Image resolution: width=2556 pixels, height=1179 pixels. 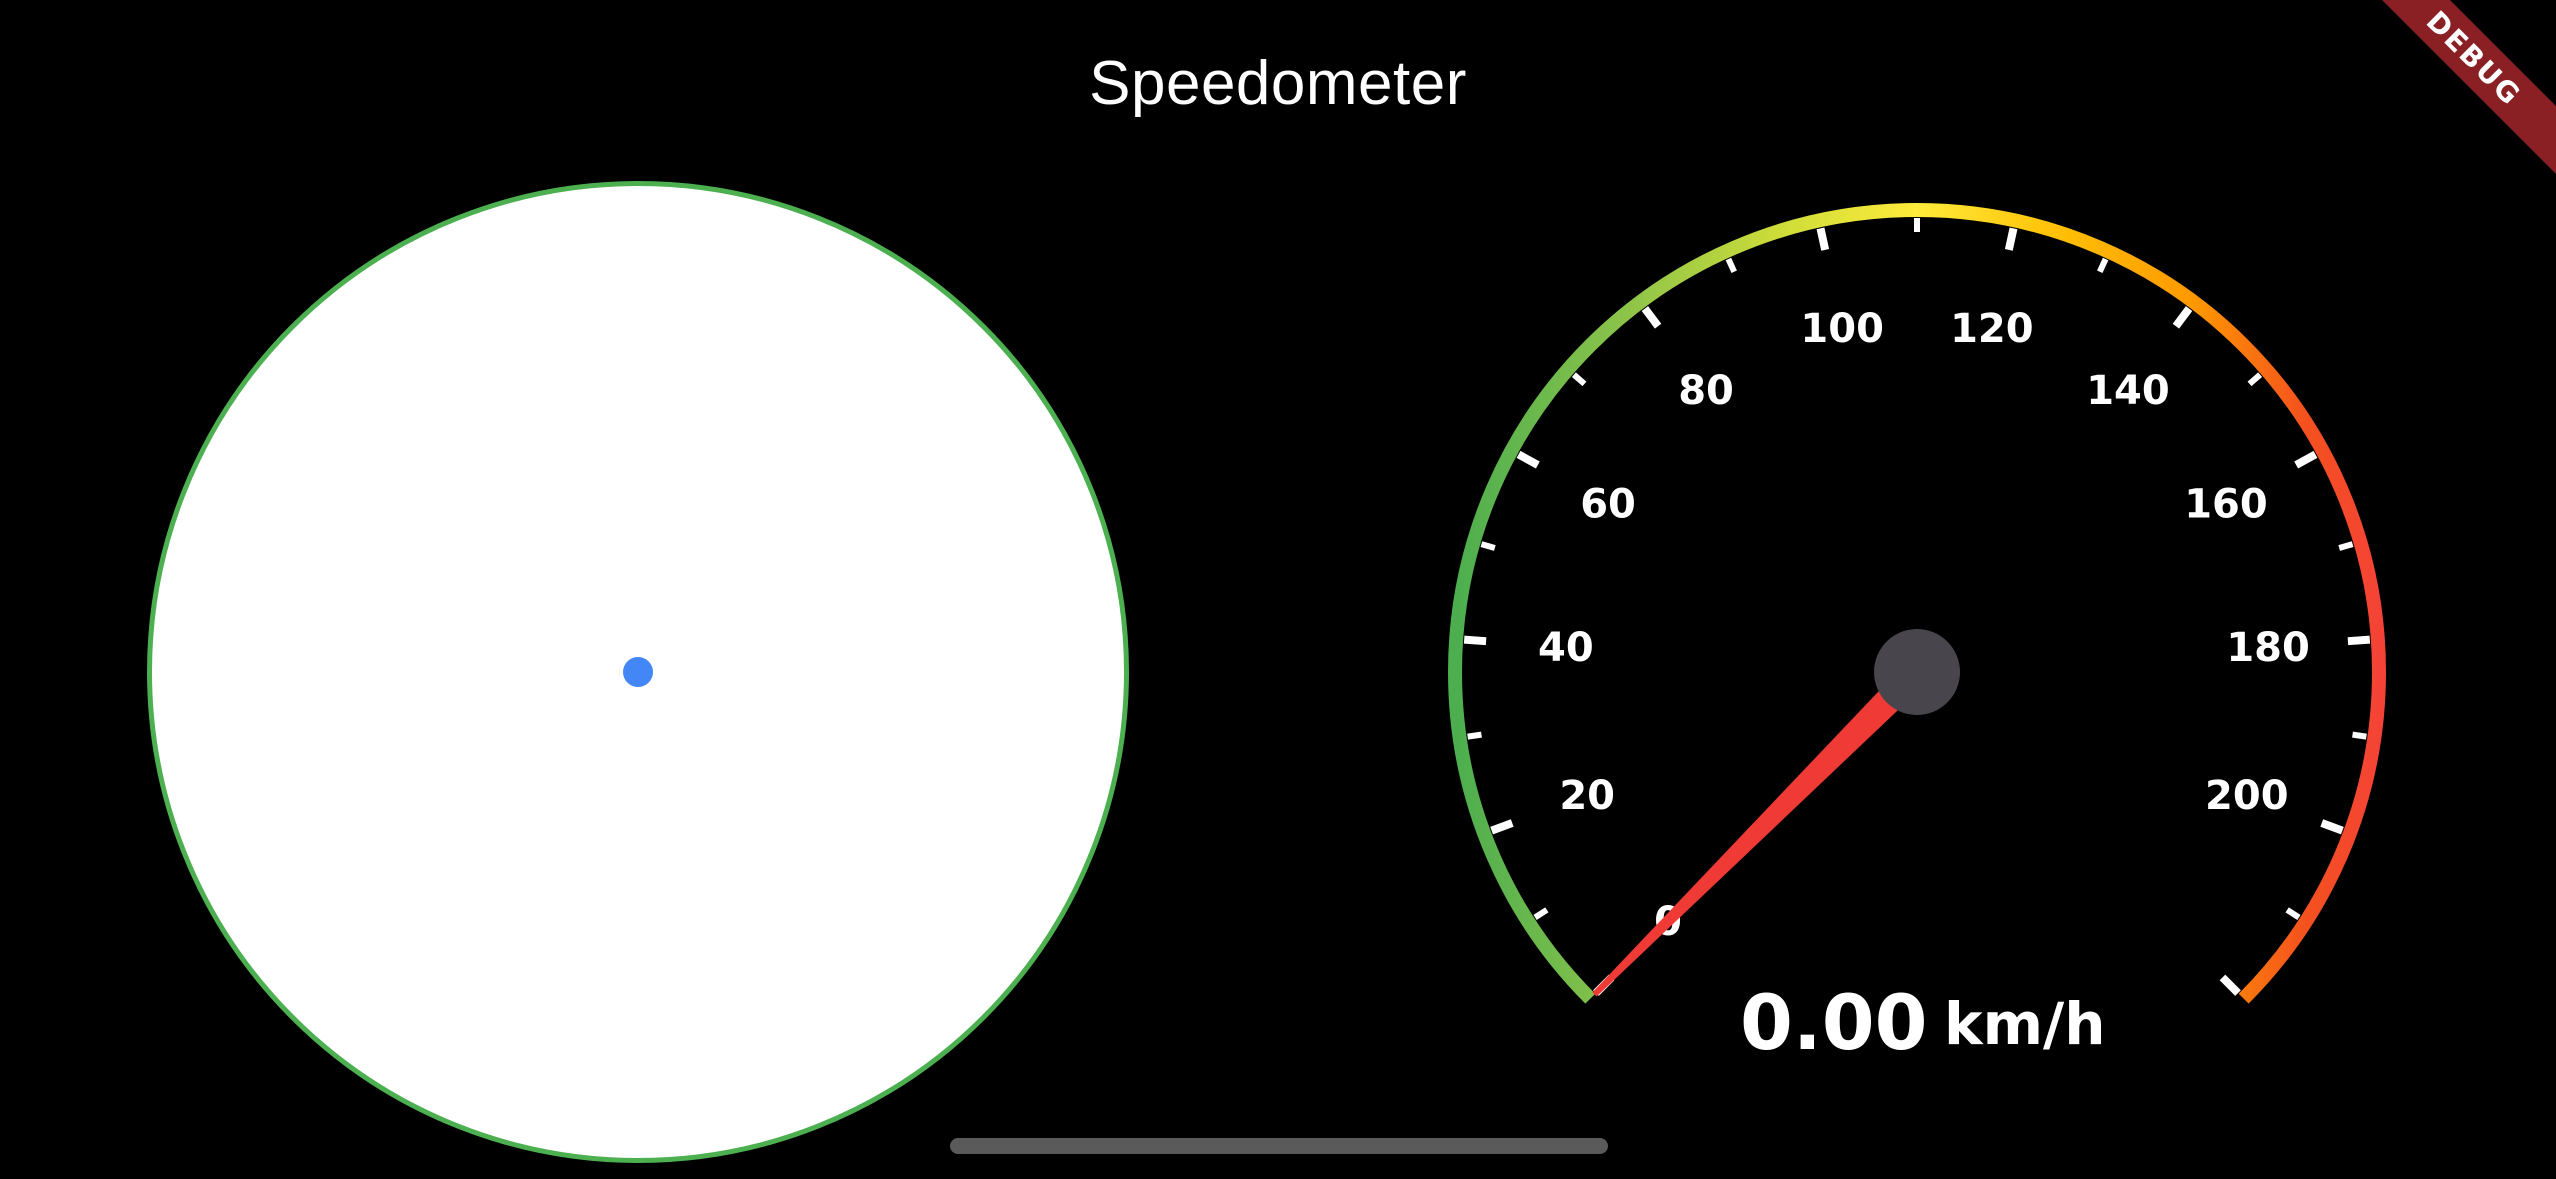 I want to click on gauge-tick-label: 120, so click(x=1992, y=329).